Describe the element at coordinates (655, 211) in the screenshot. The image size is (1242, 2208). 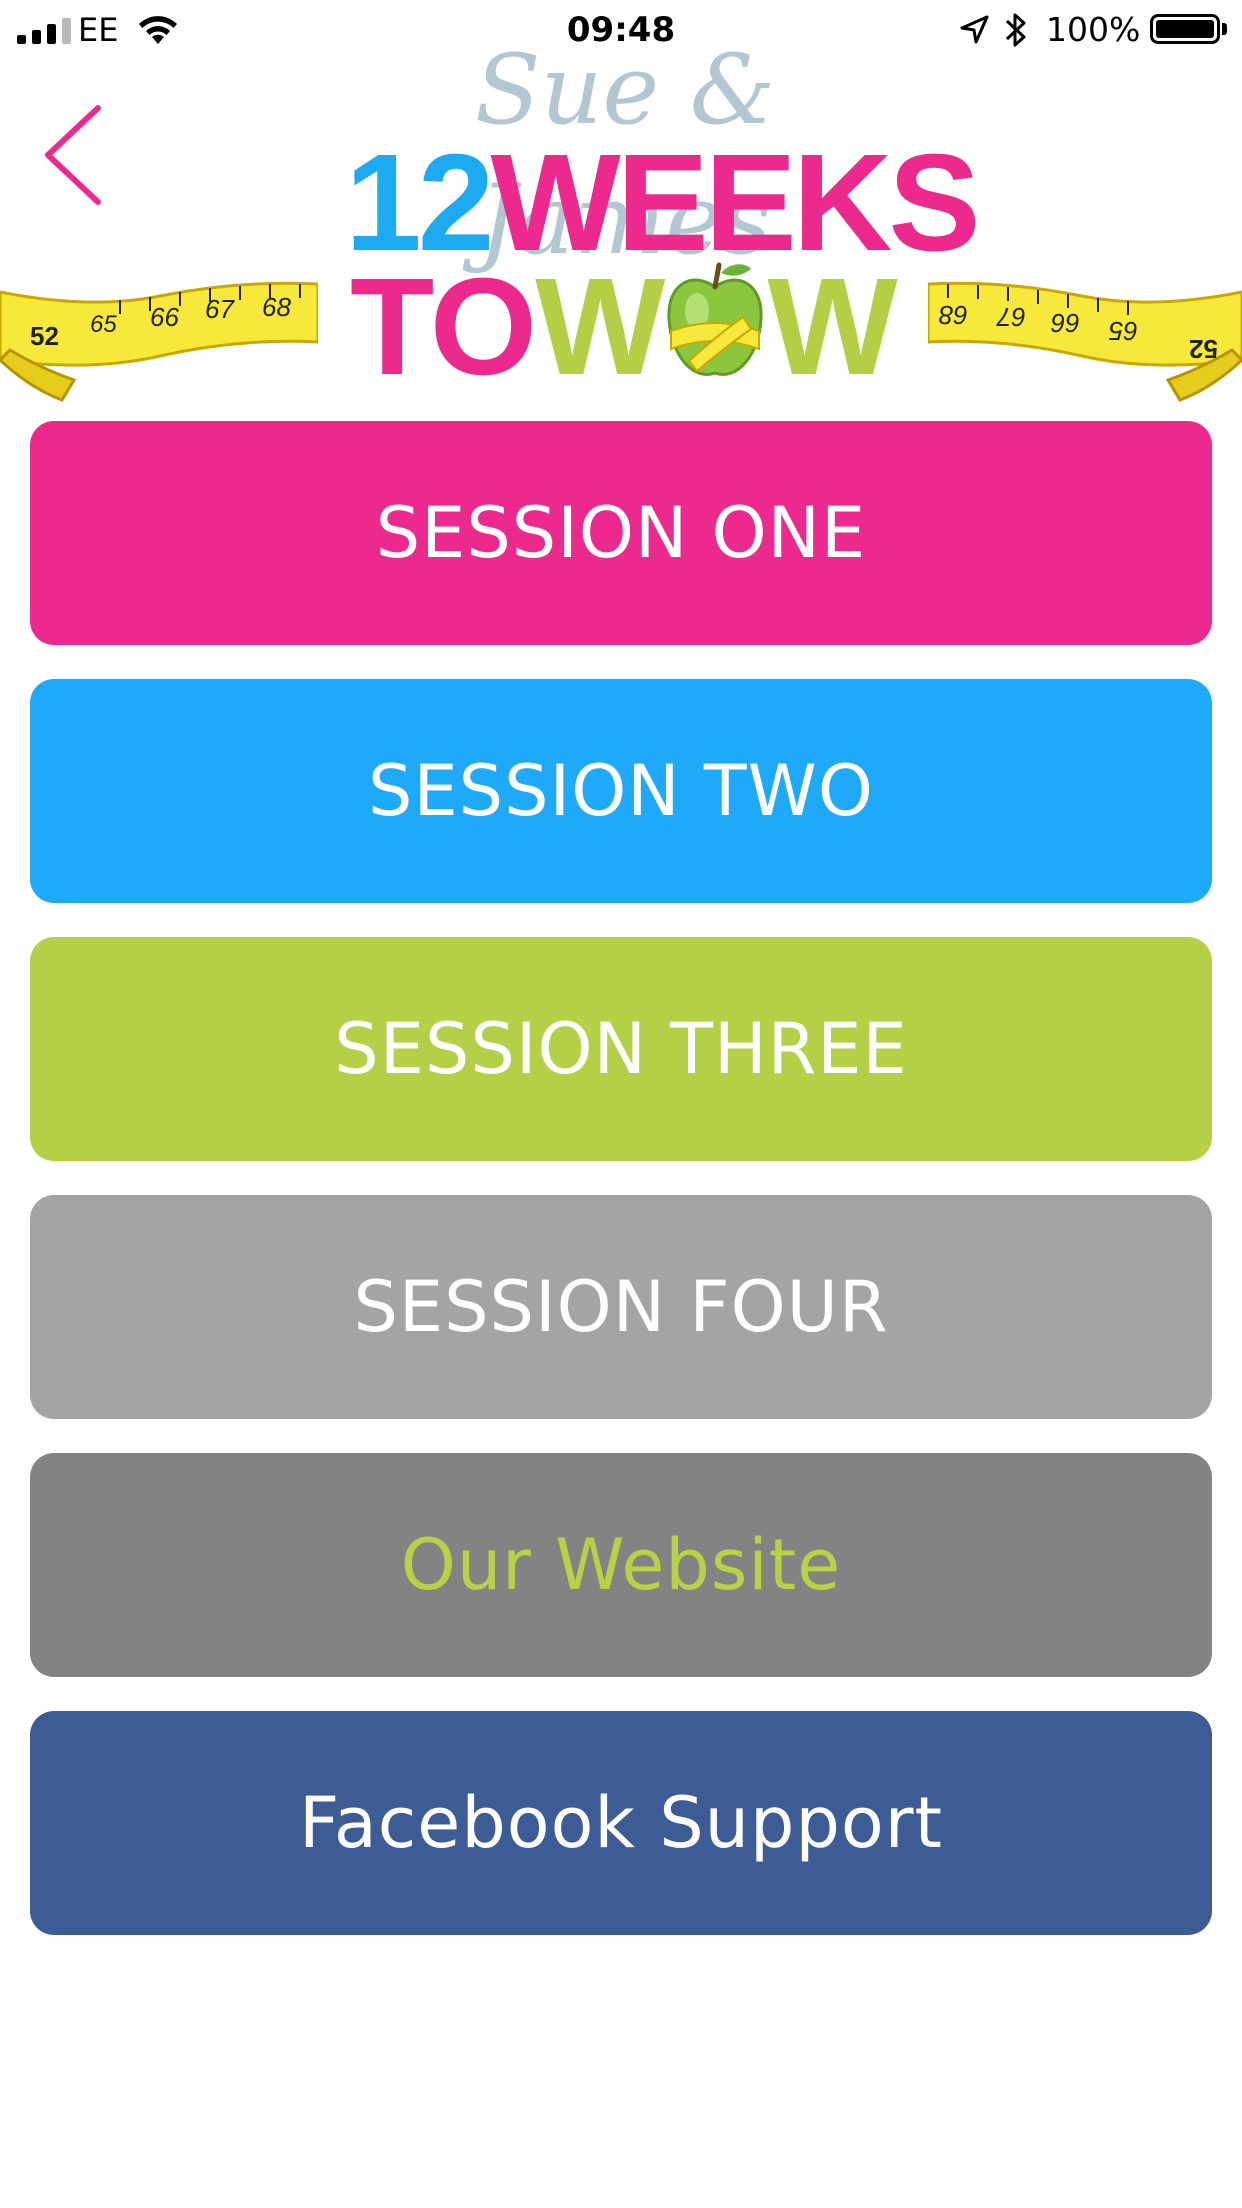
I see `app-logo: Sue & James 12WEEKS TOW W` at that location.